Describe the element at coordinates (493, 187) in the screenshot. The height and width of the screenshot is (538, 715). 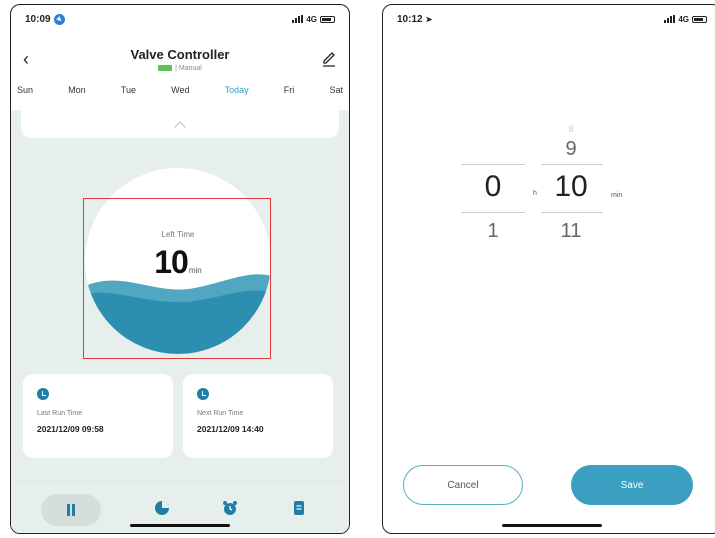
I see `hour-selected: 0` at that location.